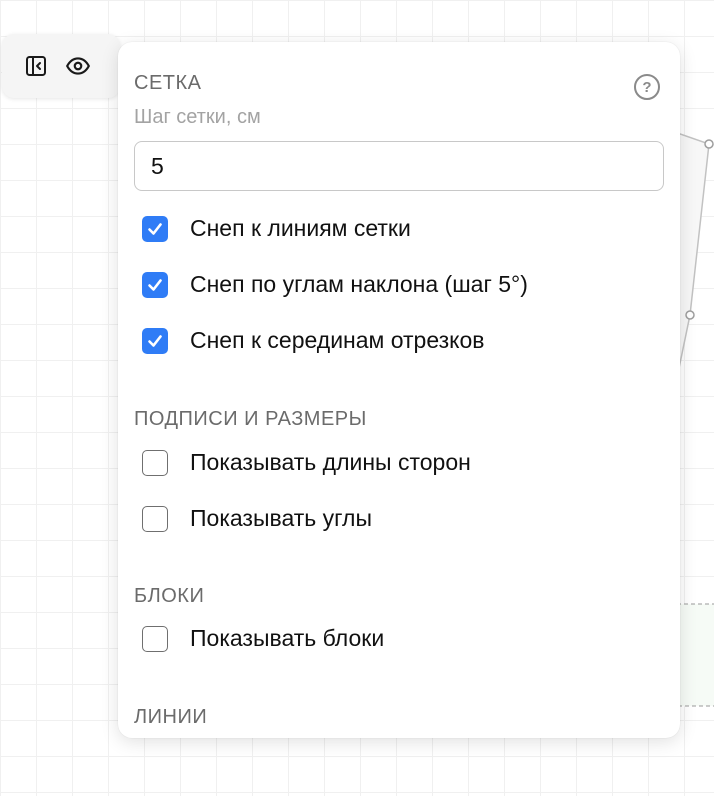 The height and width of the screenshot is (796, 714). I want to click on grid-step-label: Шаг сетки, см, so click(197, 117).